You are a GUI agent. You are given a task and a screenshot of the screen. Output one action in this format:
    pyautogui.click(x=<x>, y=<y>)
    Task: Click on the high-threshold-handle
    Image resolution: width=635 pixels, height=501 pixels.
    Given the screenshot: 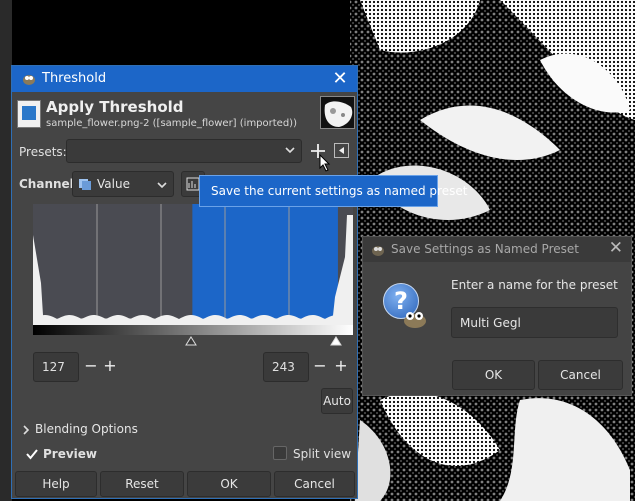 What is the action you would take?
    pyautogui.click(x=336, y=341)
    